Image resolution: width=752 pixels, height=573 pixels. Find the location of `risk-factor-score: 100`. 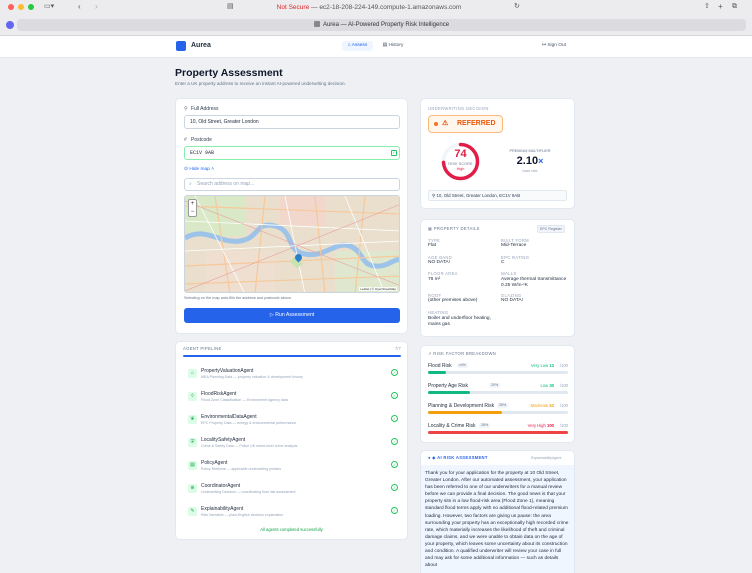

risk-factor-score: 100 is located at coordinates (550, 425).